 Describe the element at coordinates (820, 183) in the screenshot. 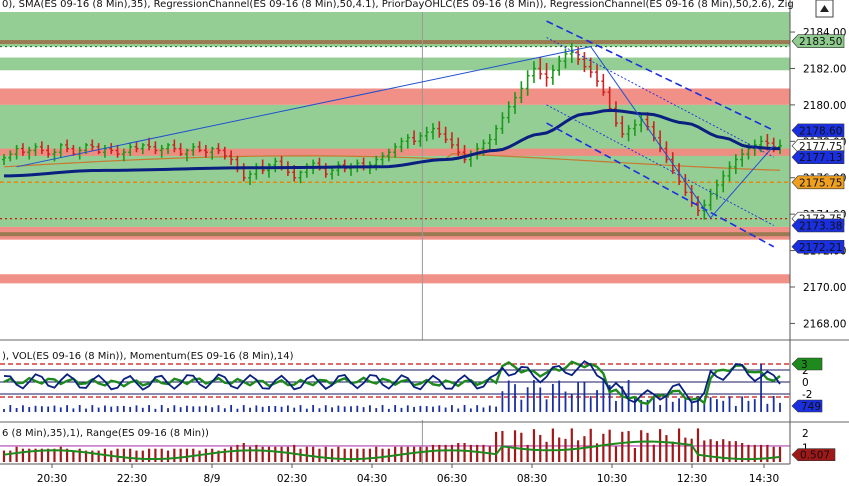

I see `price-badge-text: 2175.75` at that location.